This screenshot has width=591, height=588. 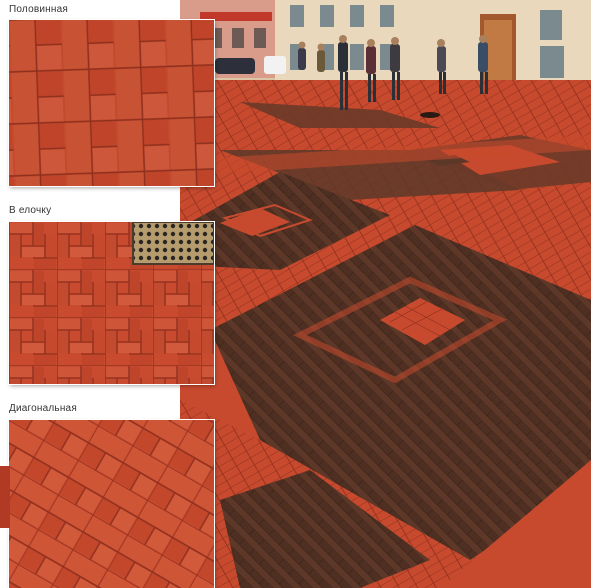 I want to click on pattern-label-diagonal: Диагональная, so click(x=45, y=408).